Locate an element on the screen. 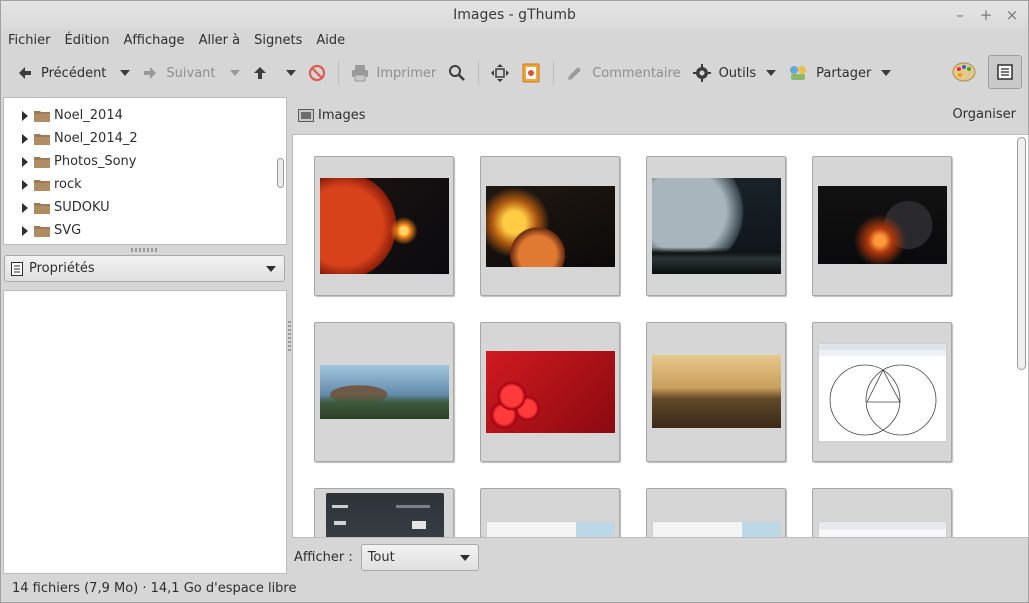 This screenshot has height=603, width=1029. up-button is located at coordinates (260, 73).